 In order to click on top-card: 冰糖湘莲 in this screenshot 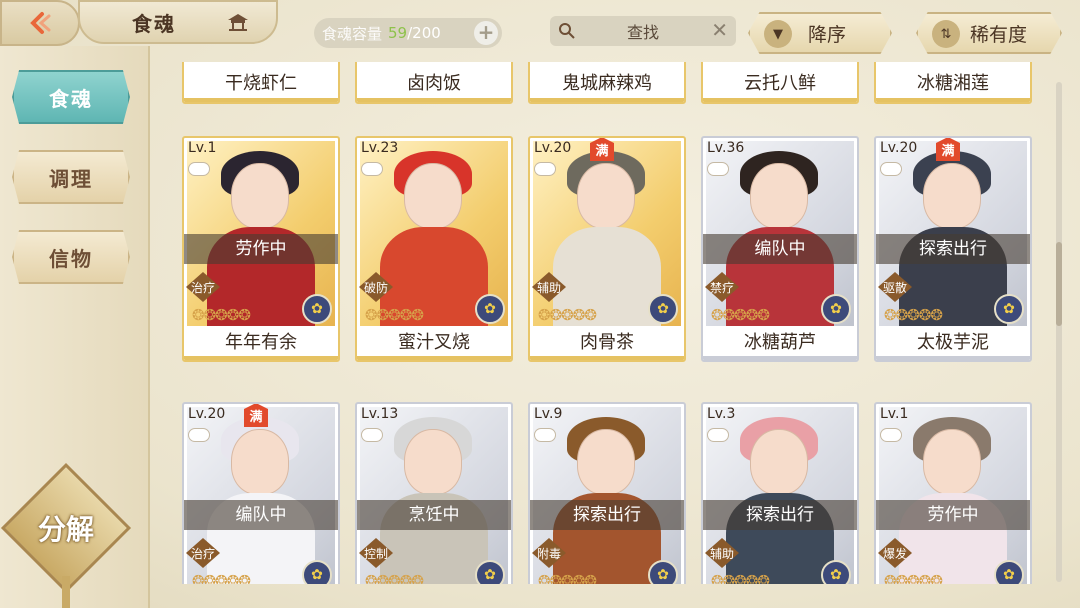, I will do `click(953, 83)`.